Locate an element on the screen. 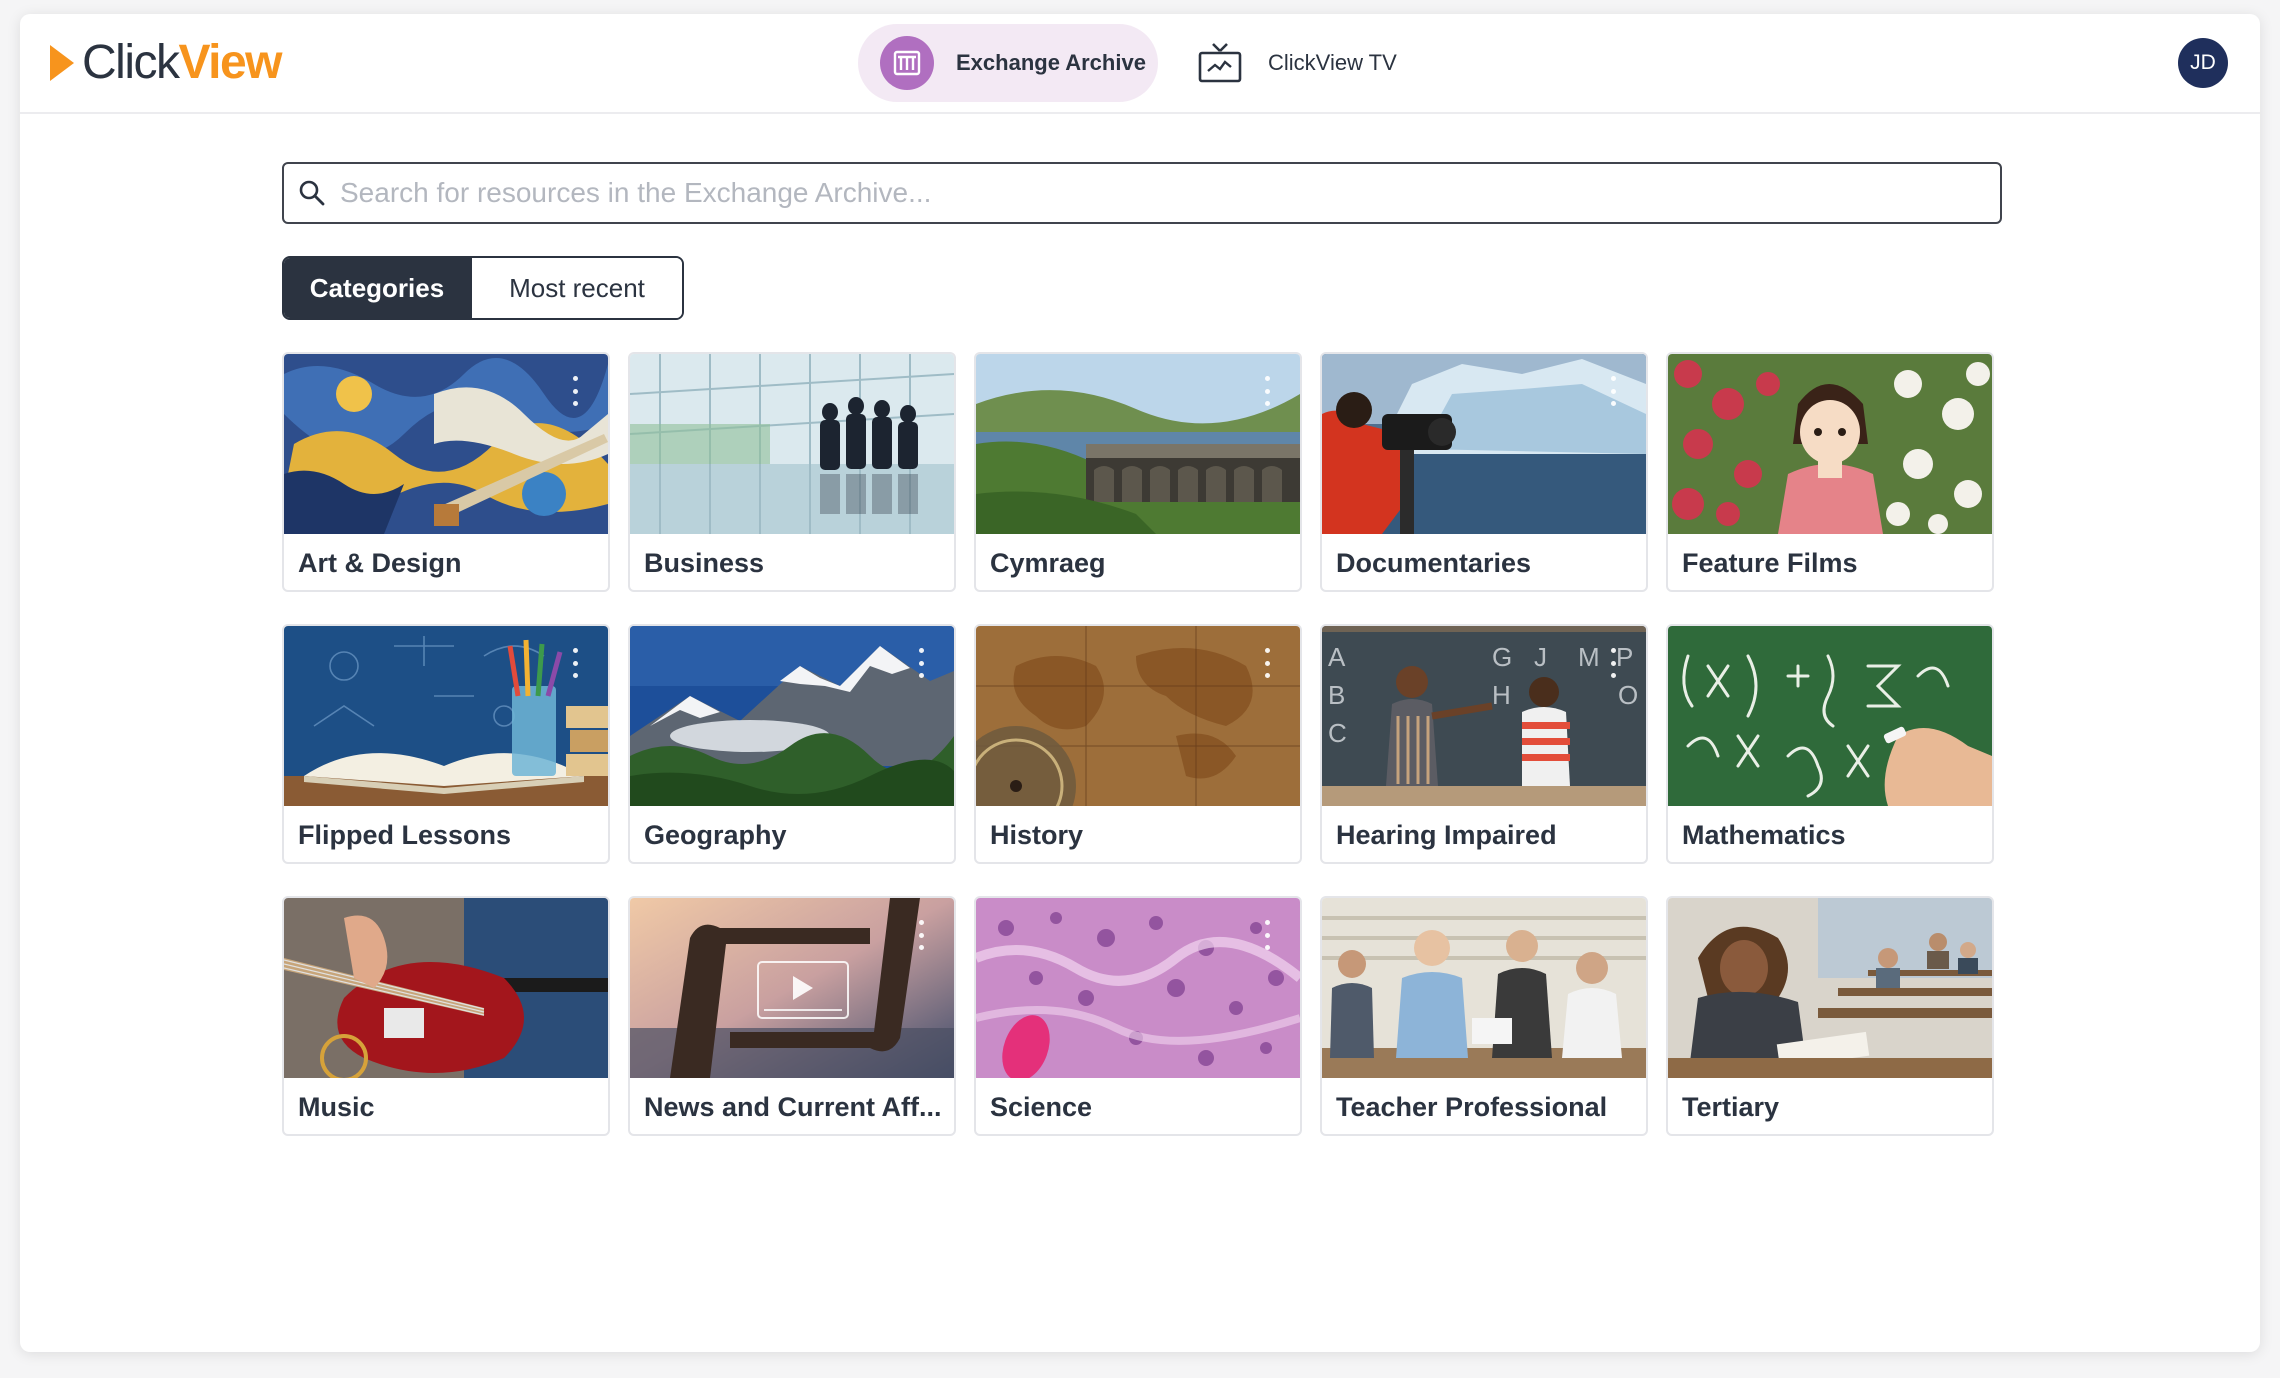 This screenshot has height=1378, width=2280. category-label: Cymraeg is located at coordinates (1048, 563).